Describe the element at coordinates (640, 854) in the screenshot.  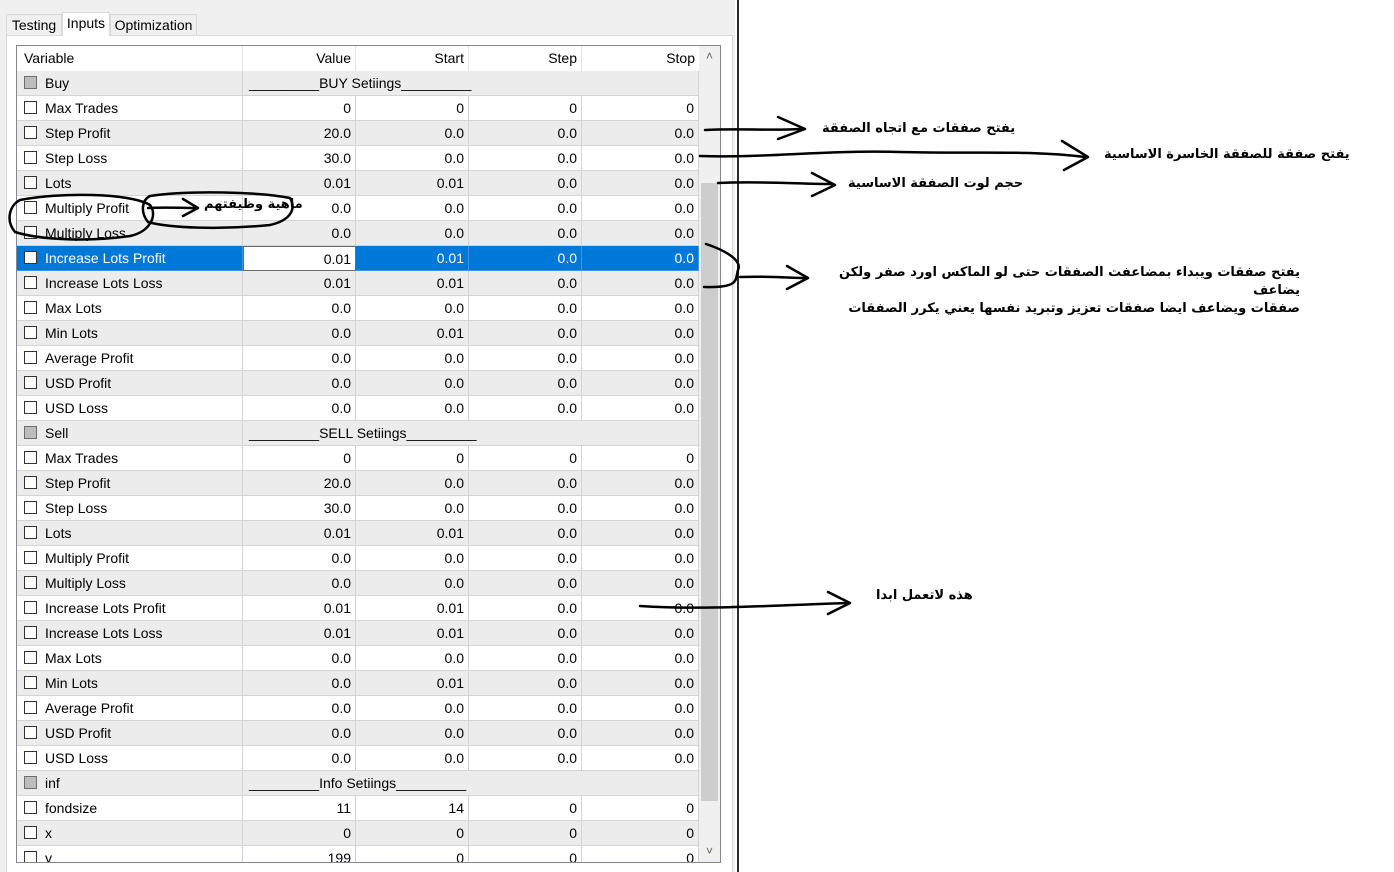
I see `stop-cell: 0` at that location.